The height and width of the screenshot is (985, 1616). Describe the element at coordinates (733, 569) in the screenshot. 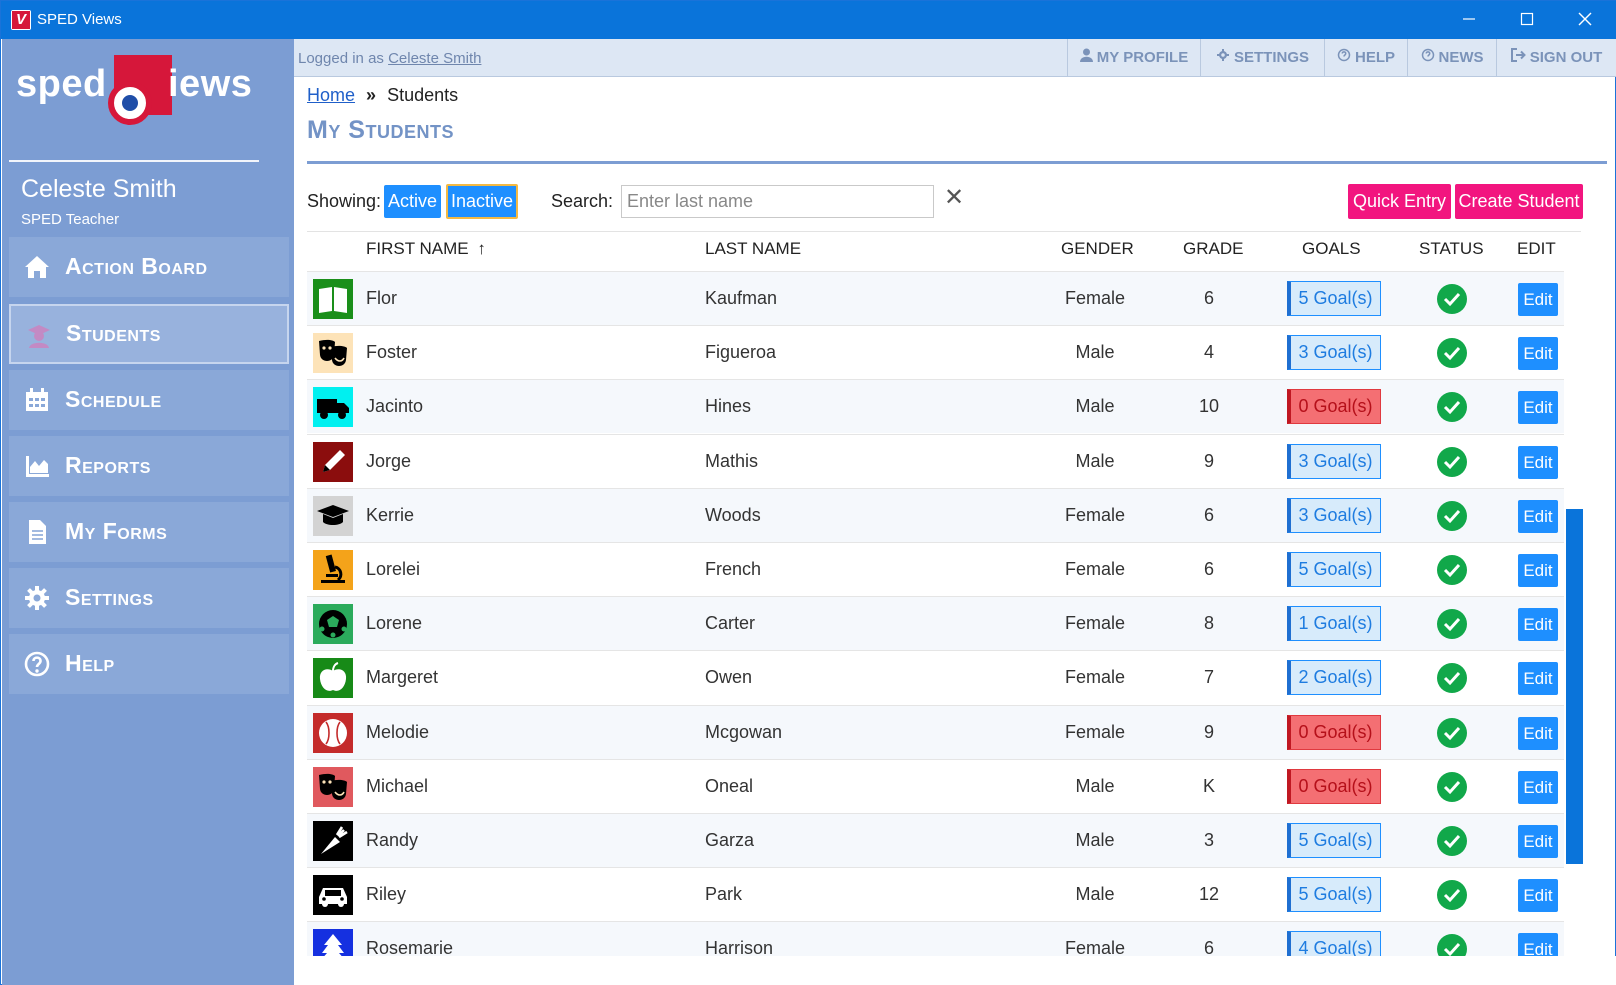

I see `last-name-cell: French` at that location.